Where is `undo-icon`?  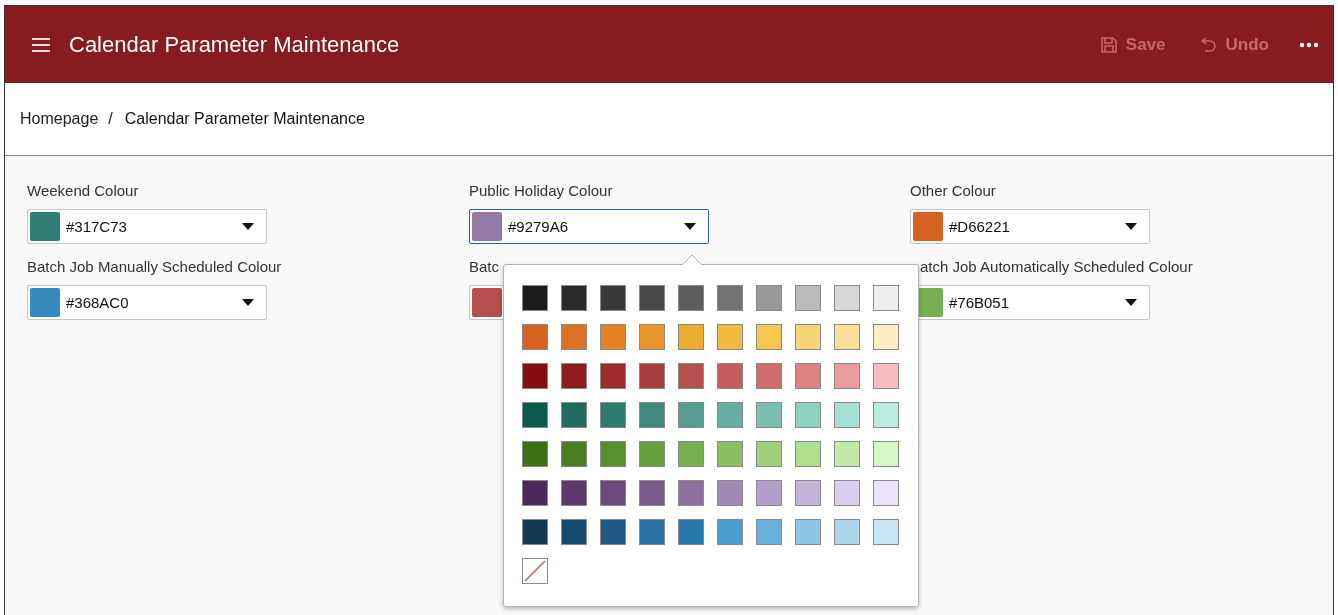
undo-icon is located at coordinates (1208, 44).